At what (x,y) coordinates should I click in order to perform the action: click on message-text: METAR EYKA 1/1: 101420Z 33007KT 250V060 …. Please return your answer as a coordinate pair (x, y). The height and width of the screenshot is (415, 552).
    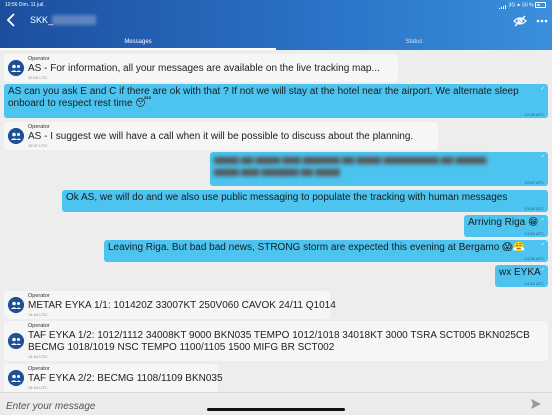
    Looking at the image, I should click on (182, 305).